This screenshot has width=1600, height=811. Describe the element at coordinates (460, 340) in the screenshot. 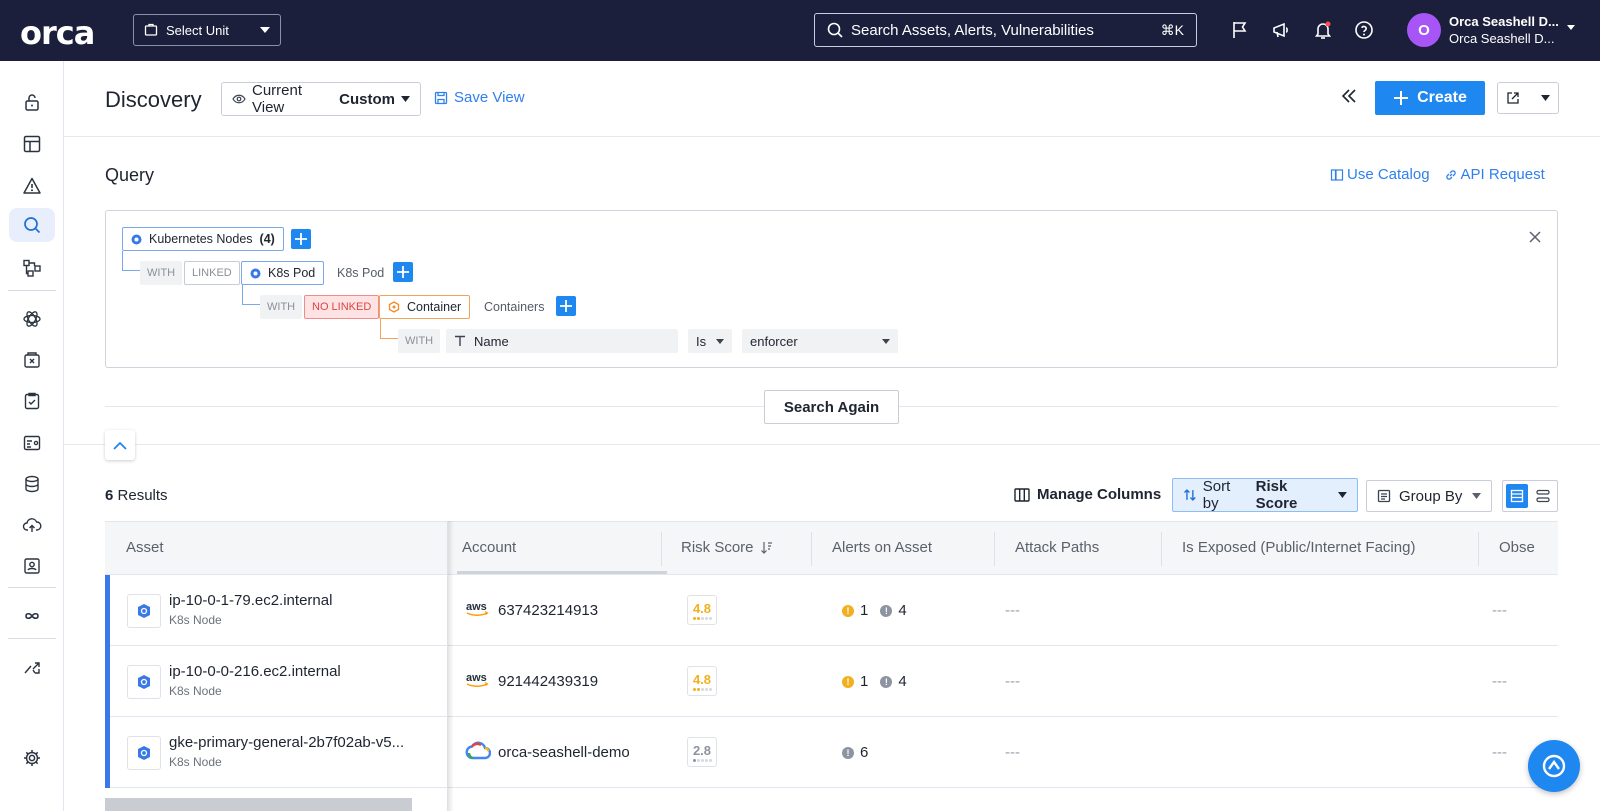

I see `text-type-icon` at that location.